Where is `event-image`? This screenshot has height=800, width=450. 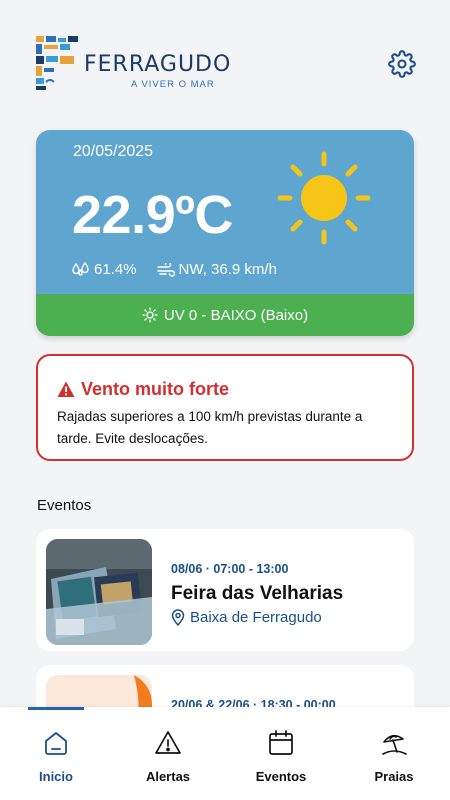
event-image is located at coordinates (99, 592).